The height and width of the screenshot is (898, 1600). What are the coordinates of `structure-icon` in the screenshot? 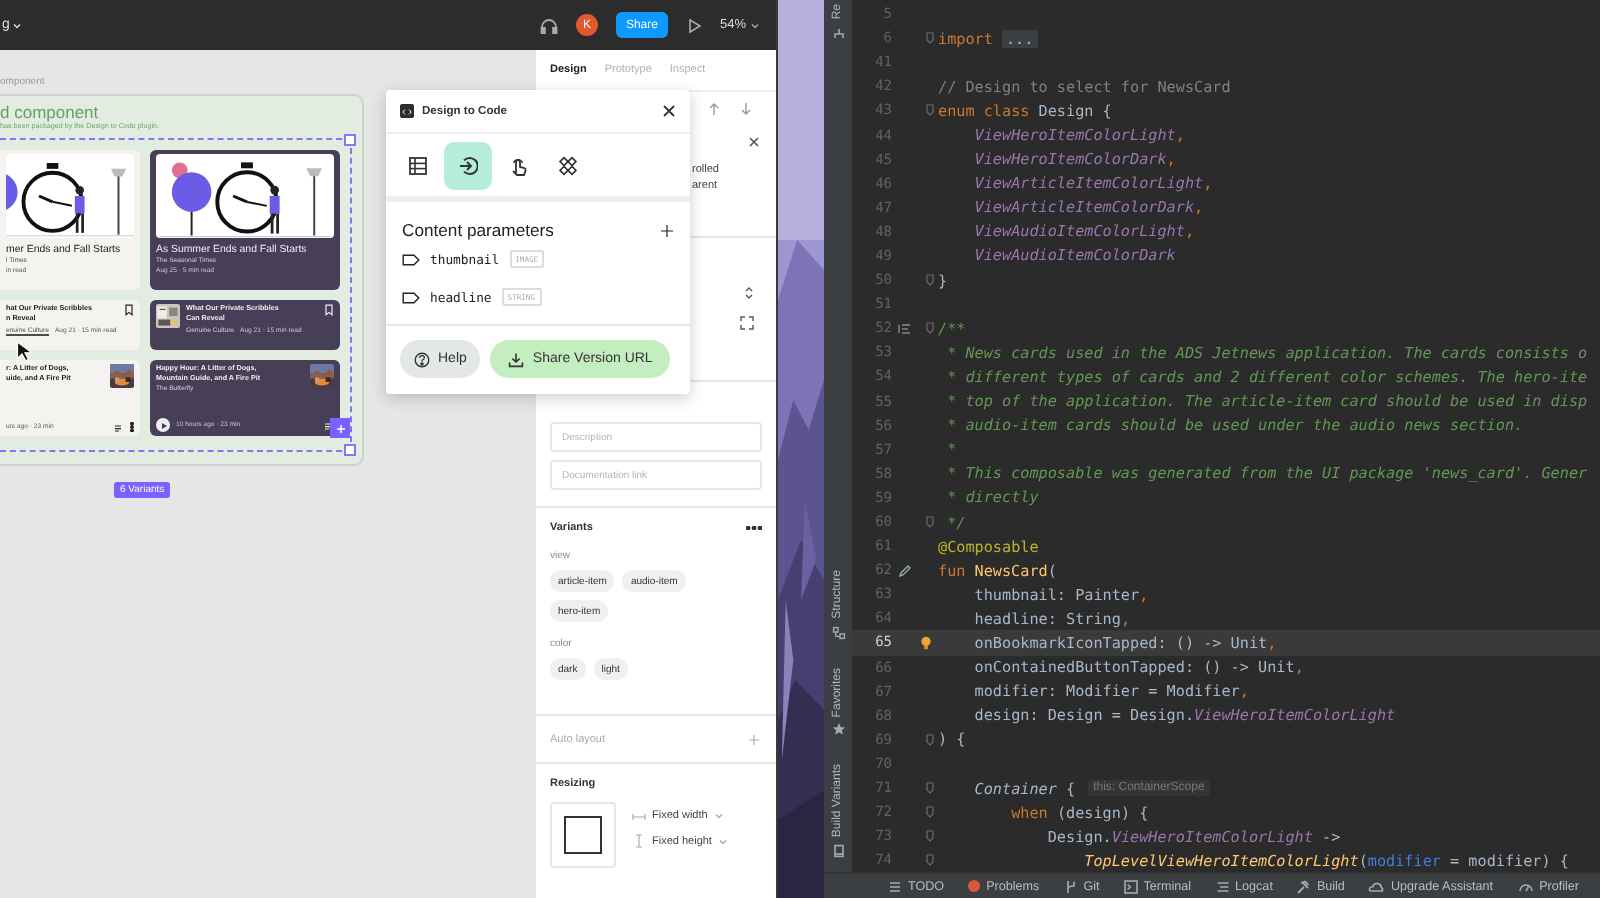 It's located at (838, 632).